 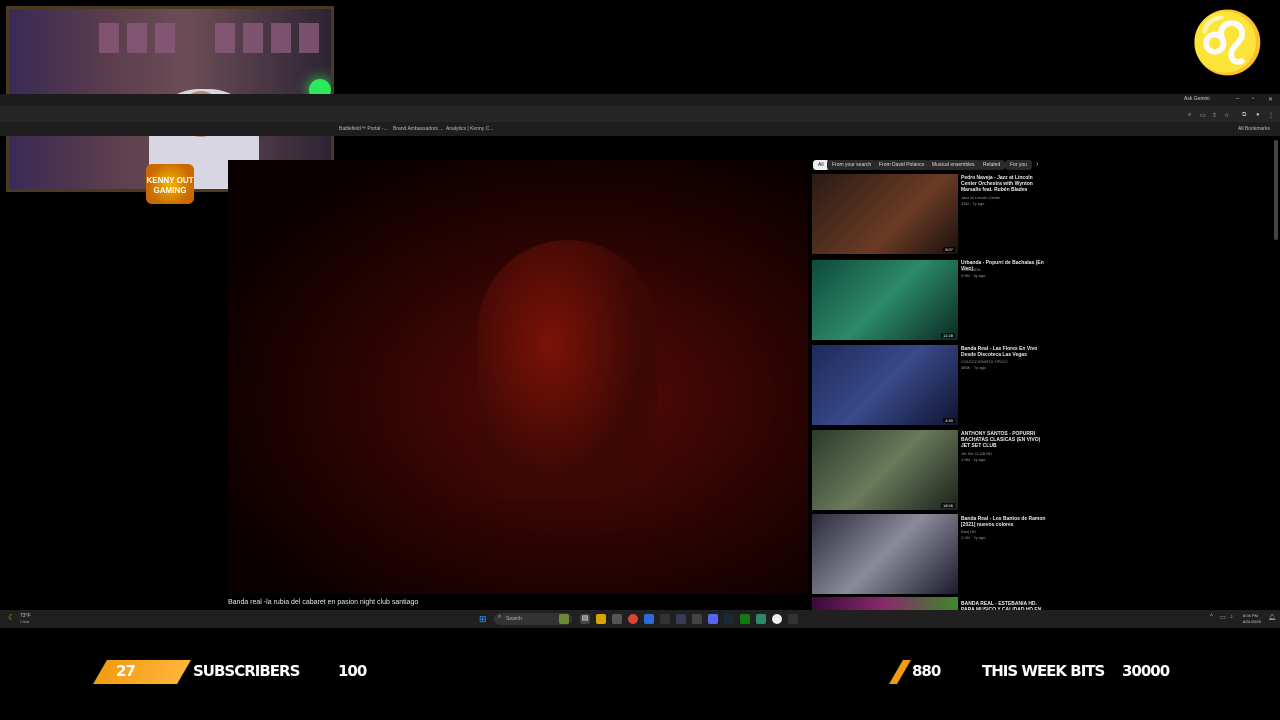 I want to click on chip-from-david-polanco: From David Polanco, so click(x=902, y=165).